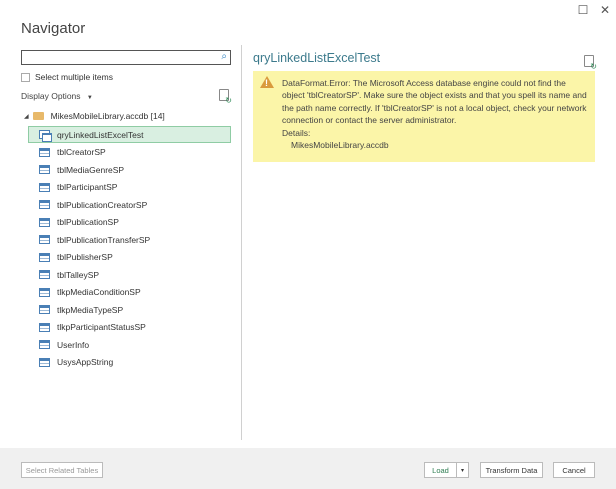 This screenshot has width=616, height=489. Describe the element at coordinates (101, 327) in the screenshot. I see `tree-item-label: tlkpParticipantStatusSP` at that location.